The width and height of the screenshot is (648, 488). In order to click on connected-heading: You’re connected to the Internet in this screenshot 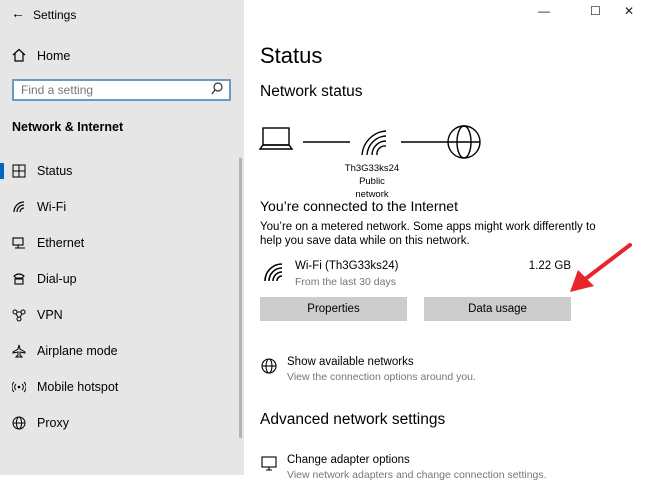, I will do `click(359, 206)`.